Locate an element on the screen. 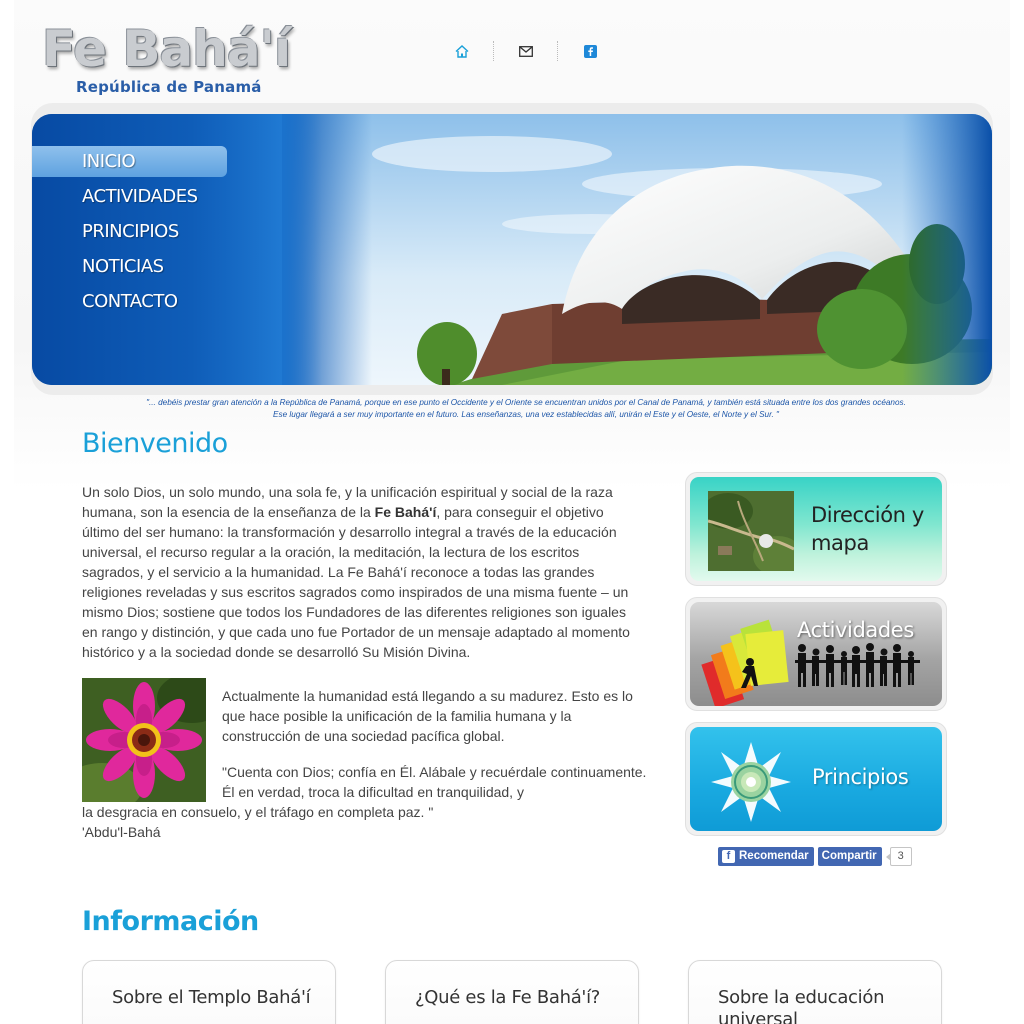 This screenshot has width=1024, height=1024. nav-item-noticias: NOTICIAS is located at coordinates (132, 268).